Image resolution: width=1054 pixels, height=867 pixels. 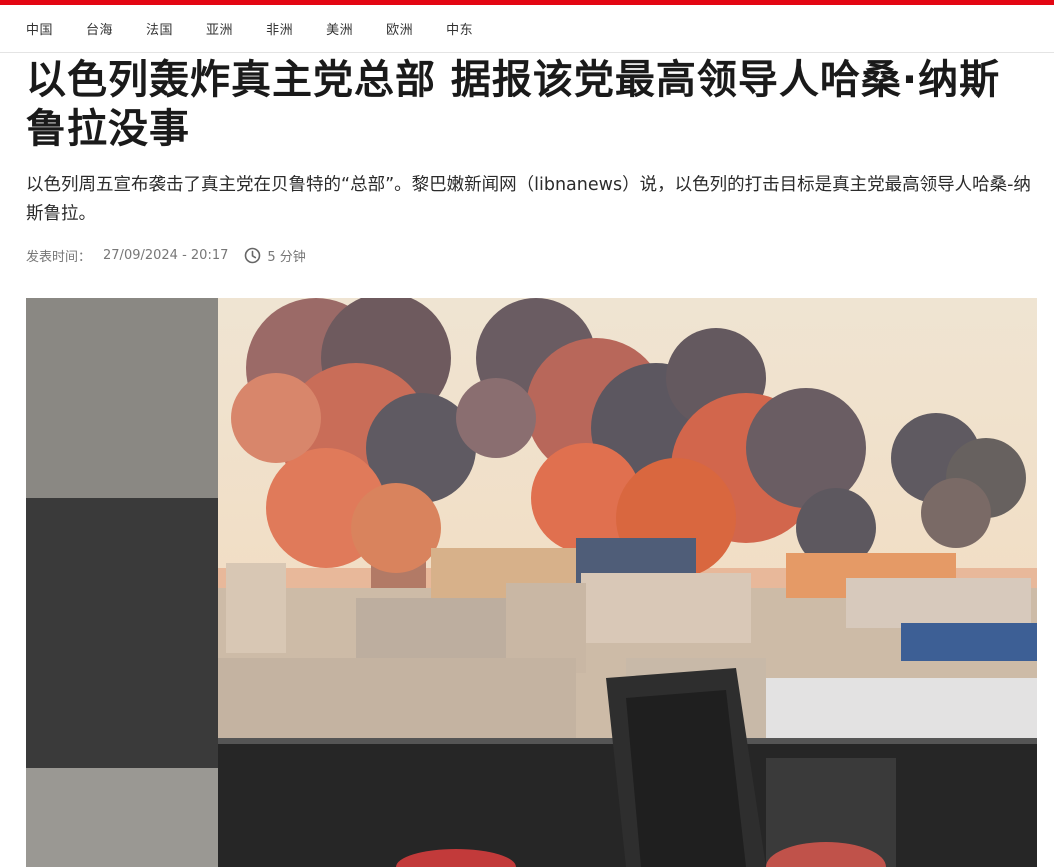 What do you see at coordinates (527, 29) in the screenshot?
I see `region-nav: 中国 台海 法国 亚洲 非洲 美洲 欧洲 中东` at bounding box center [527, 29].